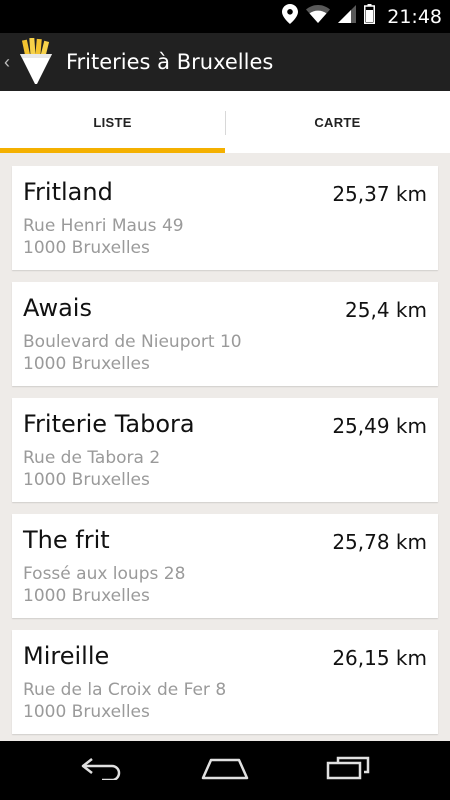 This screenshot has height=800, width=450. Describe the element at coordinates (347, 16) in the screenshot. I see `signal-icon` at that location.